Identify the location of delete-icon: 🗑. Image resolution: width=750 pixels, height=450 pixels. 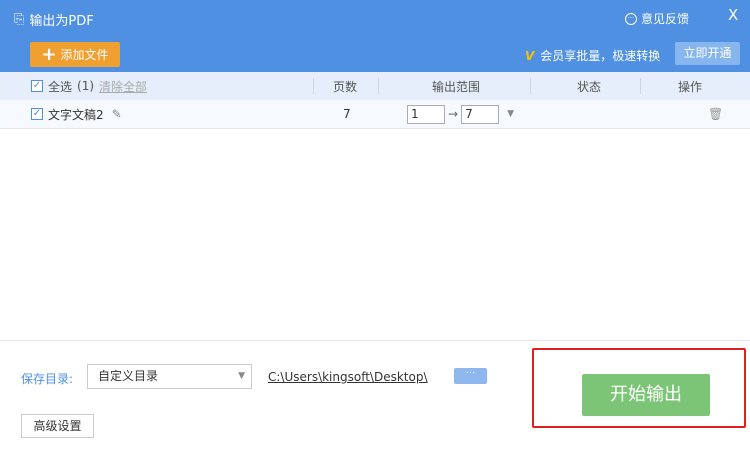
(715, 114).